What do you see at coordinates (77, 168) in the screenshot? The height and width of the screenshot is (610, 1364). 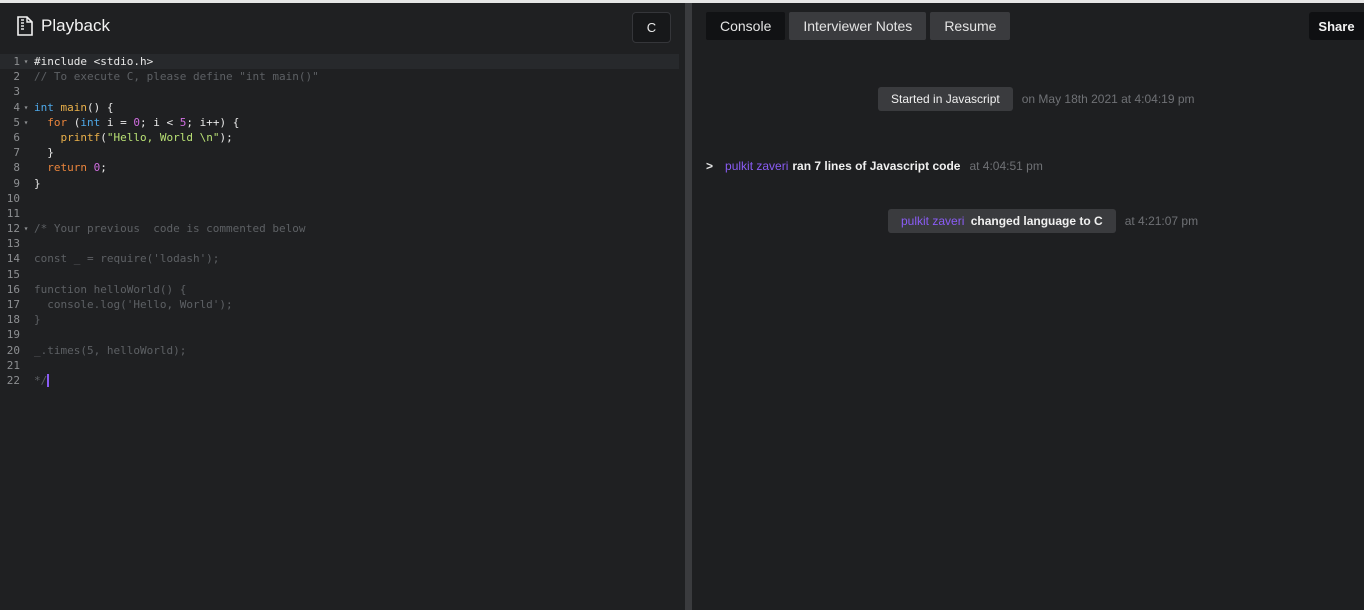 I see `code-text: return 0;` at bounding box center [77, 168].